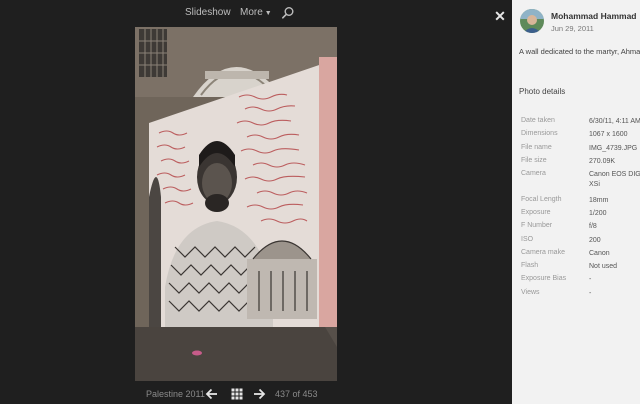 Image resolution: width=640 pixels, height=404 pixels. I want to click on close-icon: ✕, so click(500, 16).